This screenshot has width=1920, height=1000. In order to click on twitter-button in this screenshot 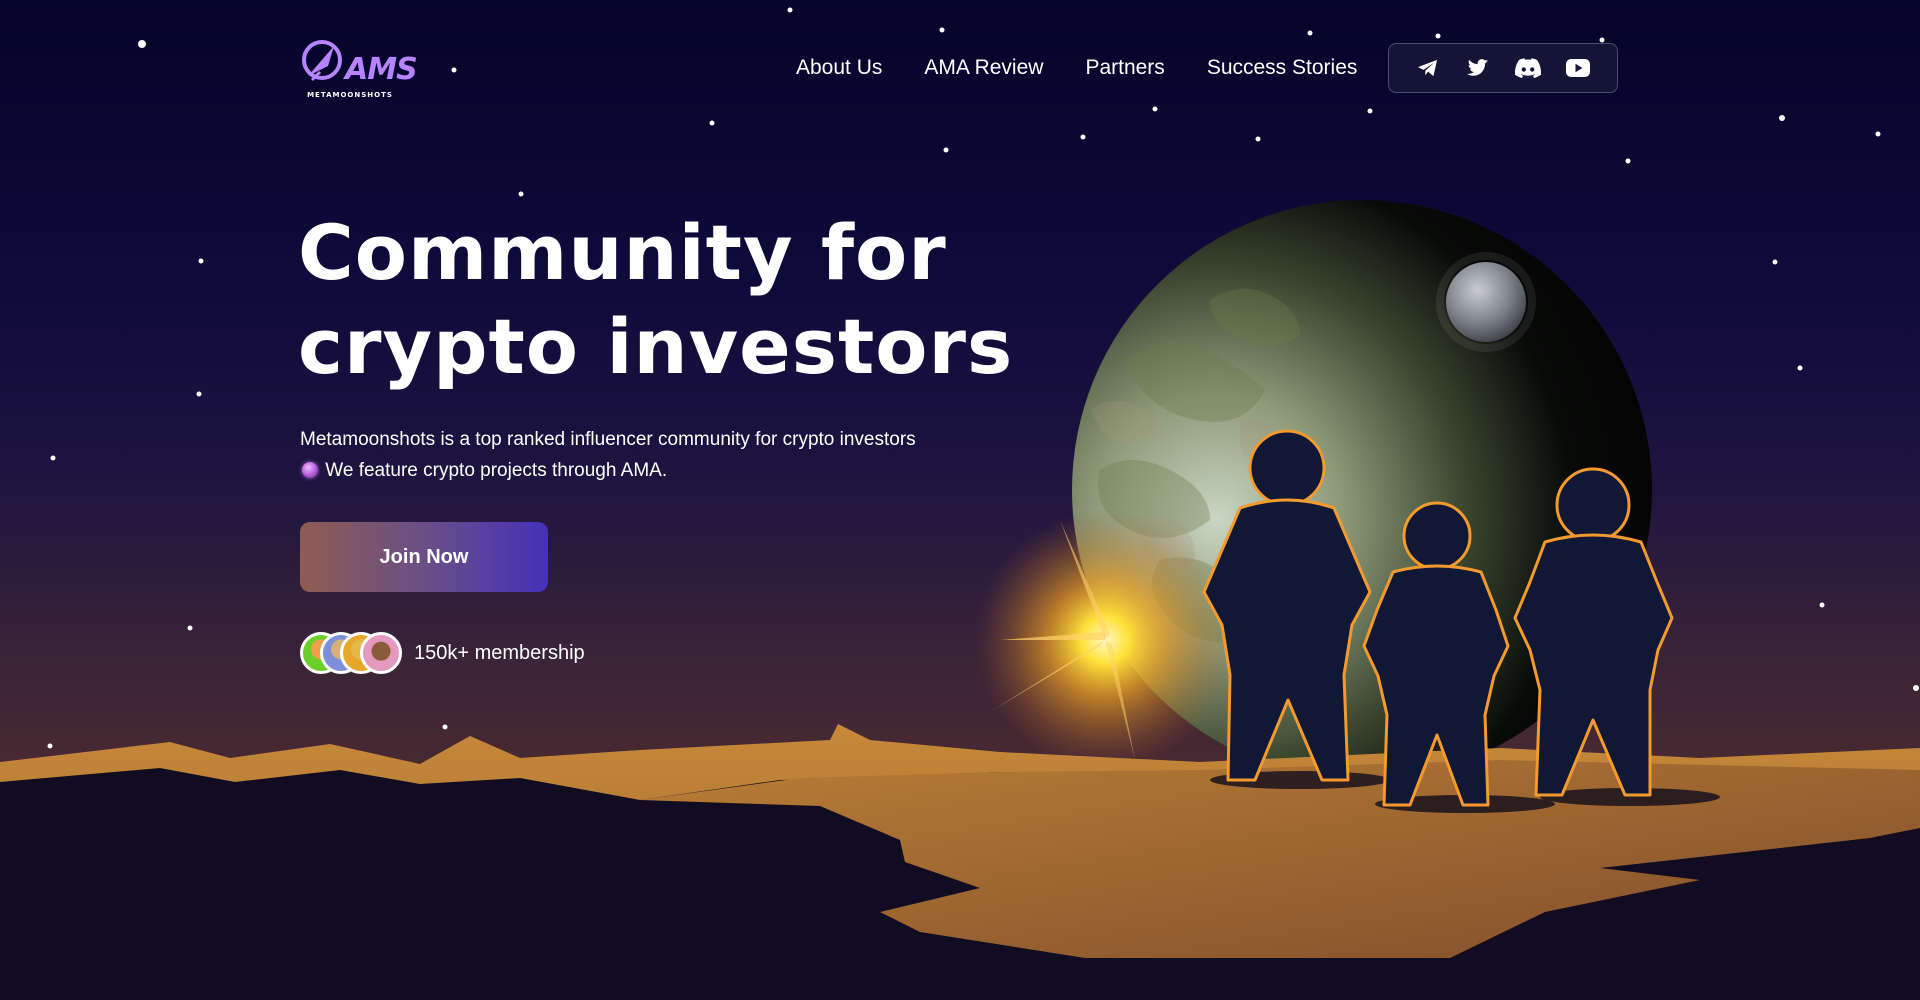, I will do `click(1478, 68)`.